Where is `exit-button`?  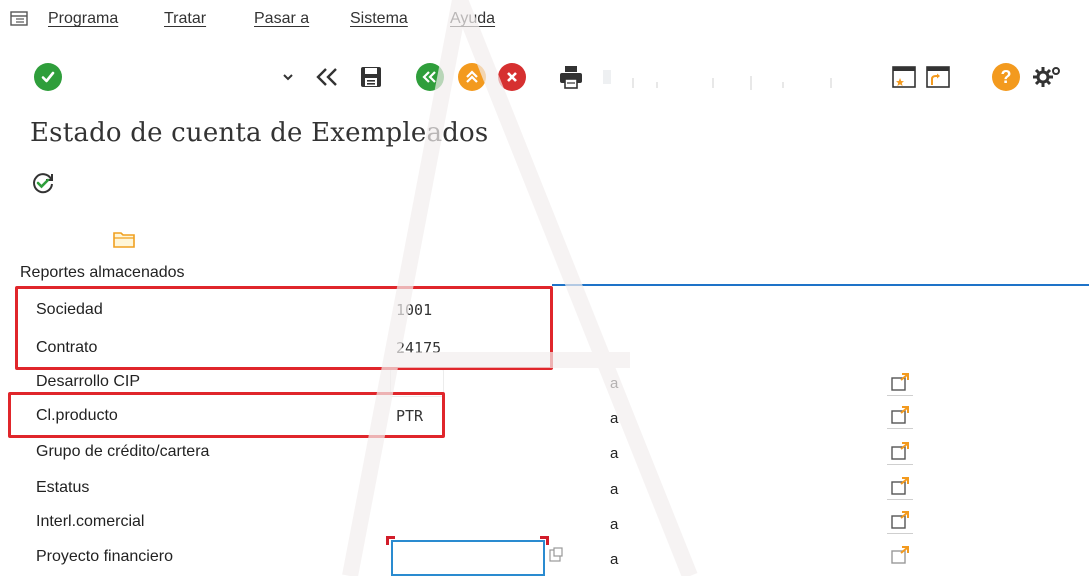
exit-button is located at coordinates (472, 77).